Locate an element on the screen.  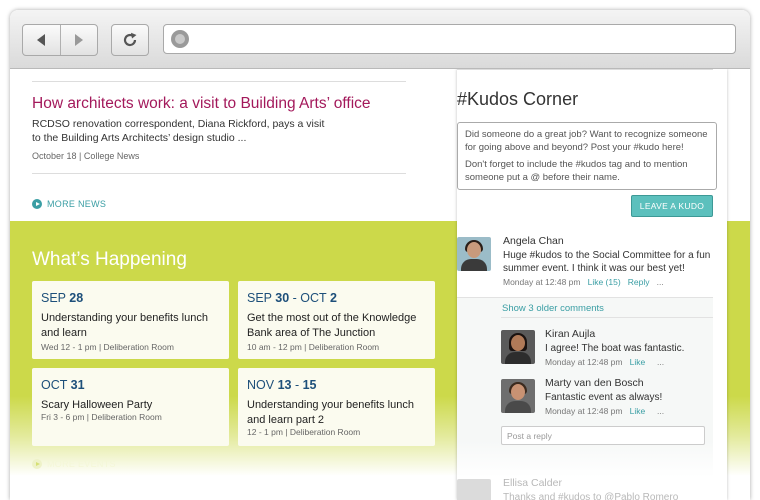
leave-kudo-button: LEAVE A KUDO is located at coordinates (672, 206).